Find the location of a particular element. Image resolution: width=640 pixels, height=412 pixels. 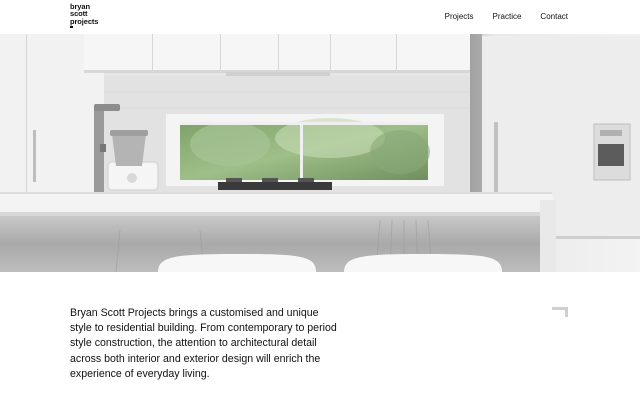

main-nav: Projects Practice Contact is located at coordinates (506, 16).